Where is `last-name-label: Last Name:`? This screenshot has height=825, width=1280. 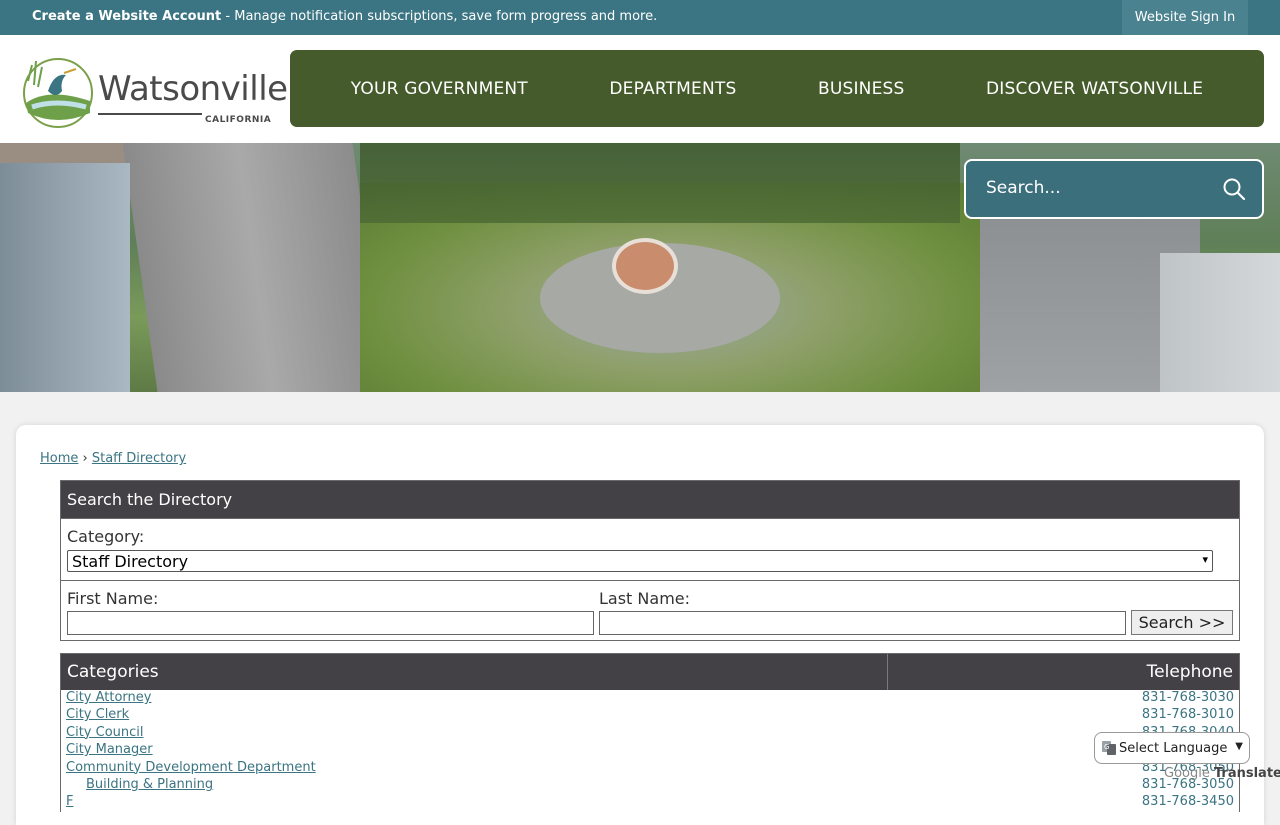 last-name-label: Last Name: is located at coordinates (645, 598).